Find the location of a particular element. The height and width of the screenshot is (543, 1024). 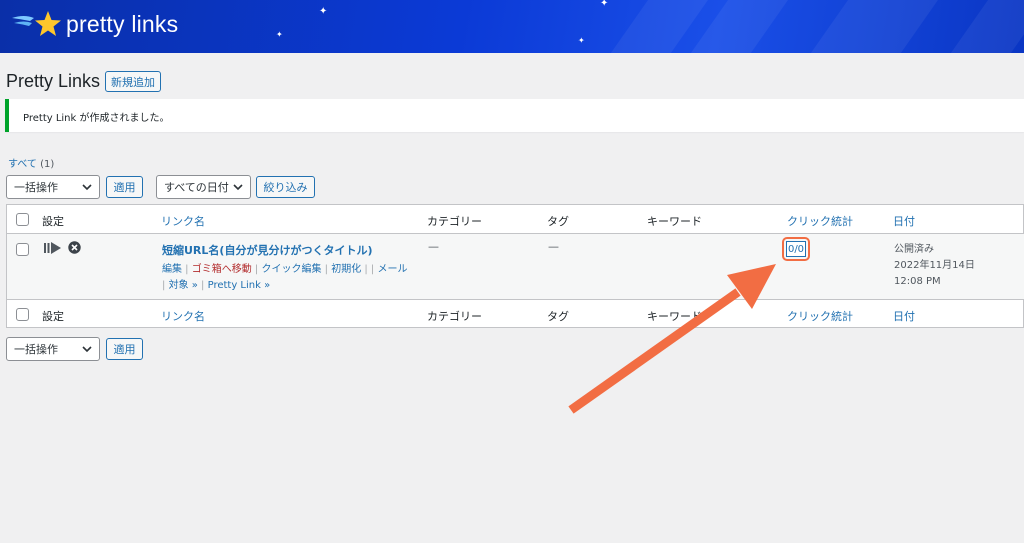

trash-action: ゴミ箱へ移動 is located at coordinates (222, 269).